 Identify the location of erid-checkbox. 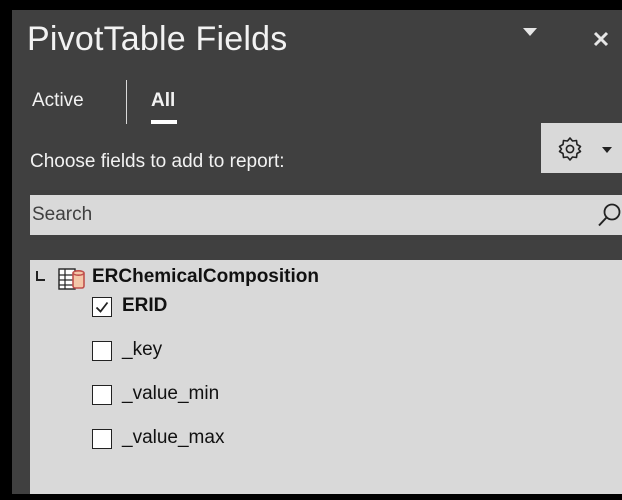
(102, 307).